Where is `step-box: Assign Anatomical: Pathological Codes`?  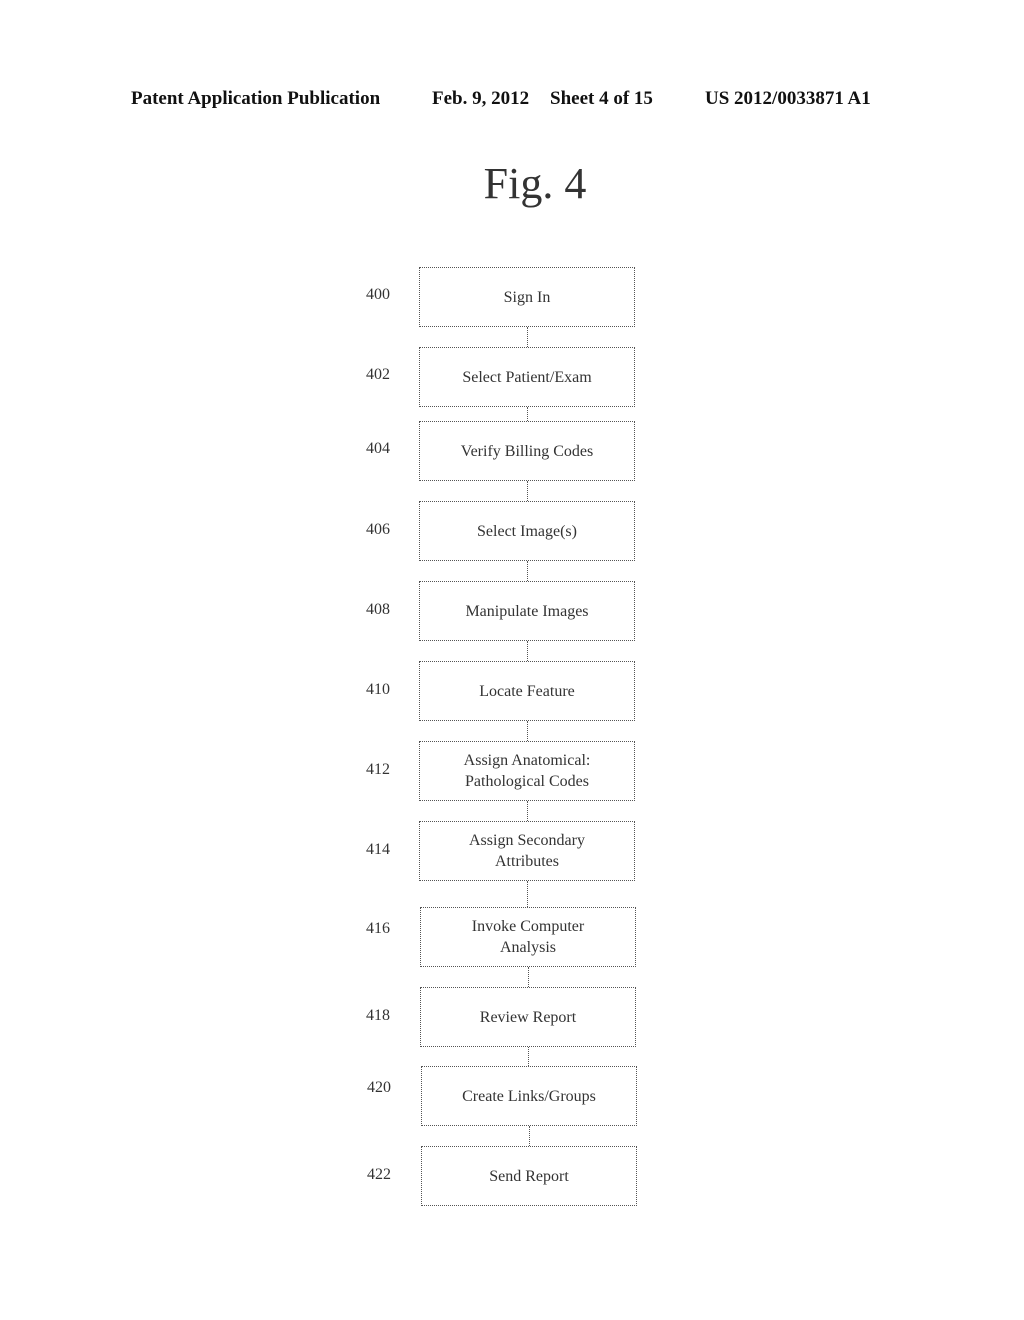 step-box: Assign Anatomical: Pathological Codes is located at coordinates (527, 771).